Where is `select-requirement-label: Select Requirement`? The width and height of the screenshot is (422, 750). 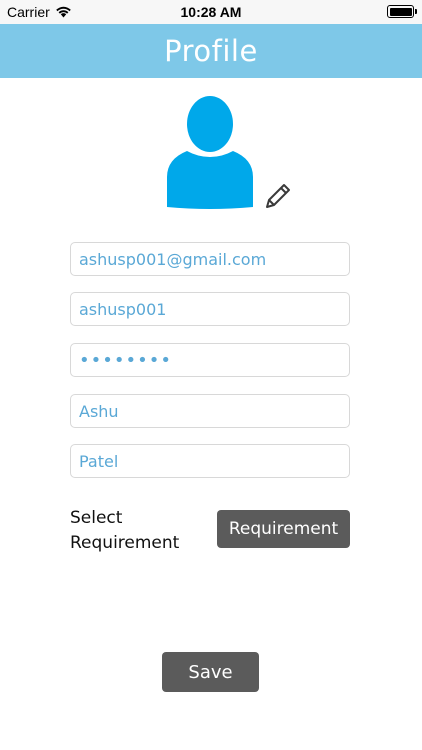 select-requirement-label: Select Requirement is located at coordinates (125, 530).